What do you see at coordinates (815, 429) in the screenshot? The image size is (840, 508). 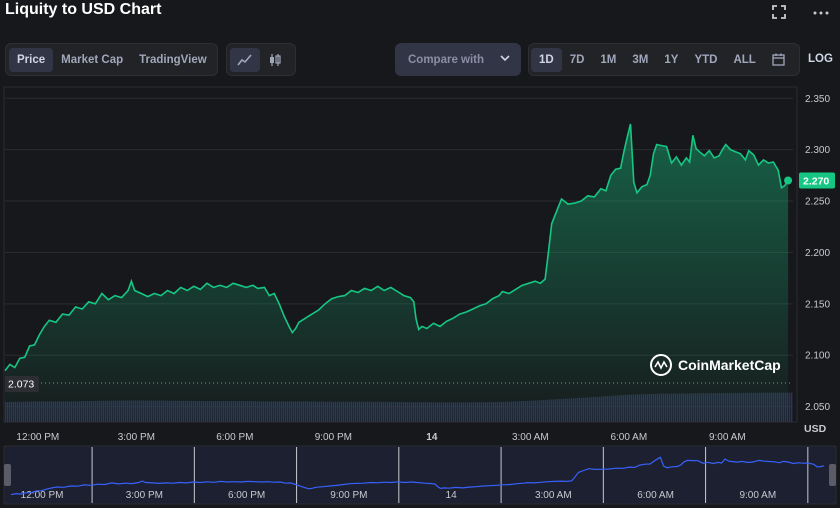 I see `y-unit-label: USD` at bounding box center [815, 429].